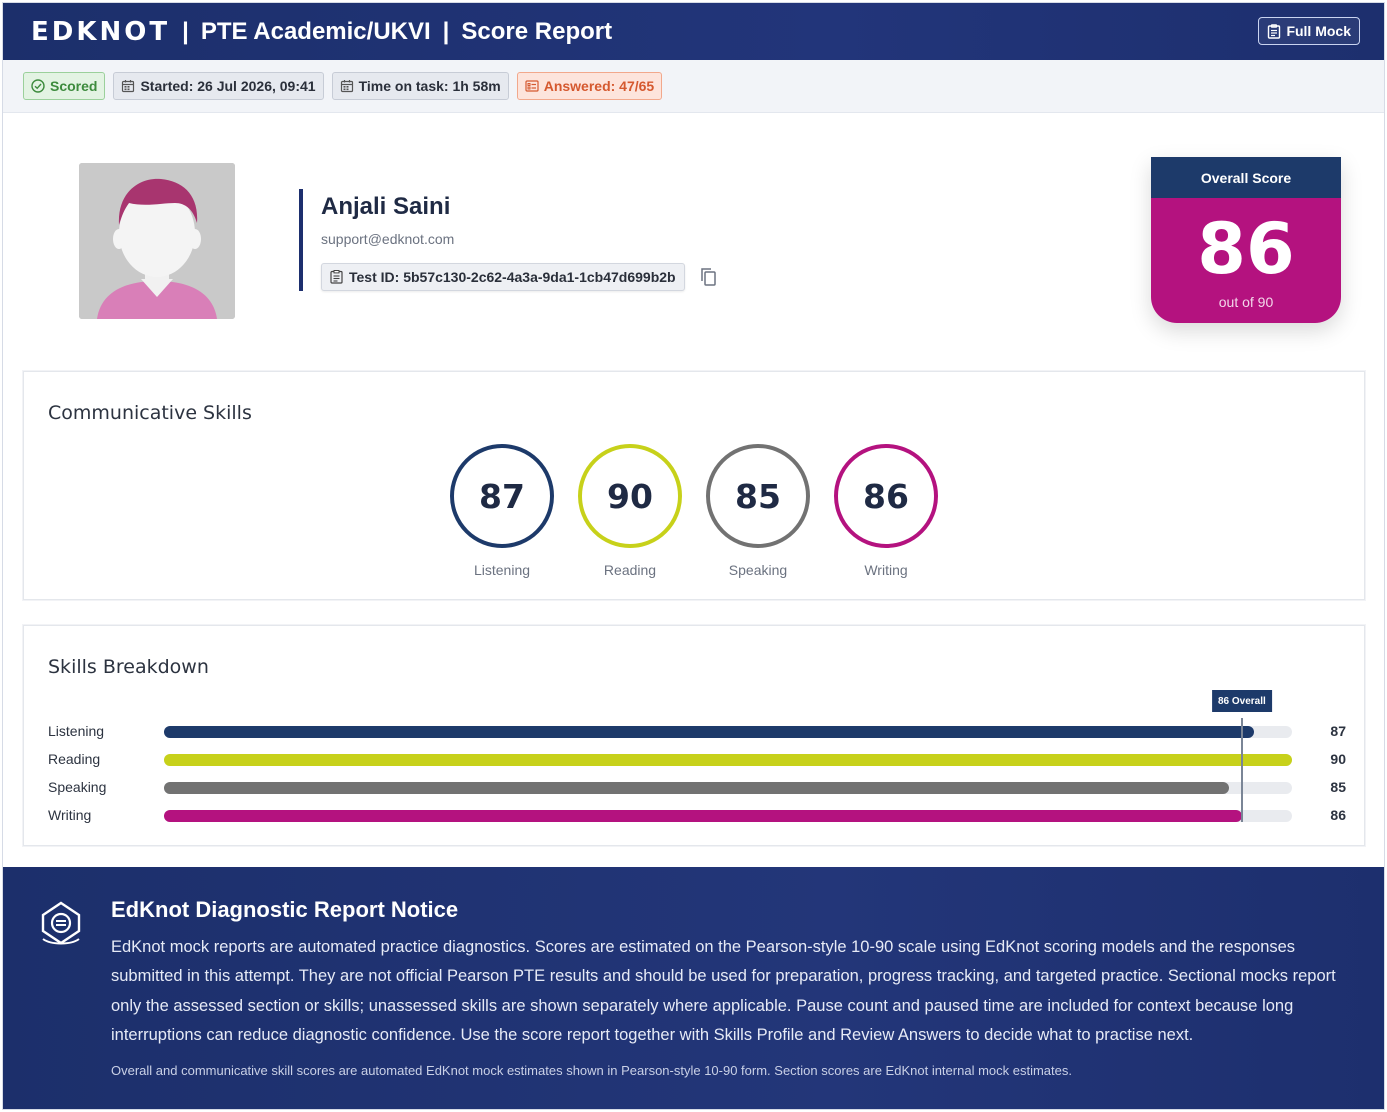 The height and width of the screenshot is (1112, 1387). What do you see at coordinates (315, 31) in the screenshot?
I see `exam-name: PTE Academic/UKVI` at bounding box center [315, 31].